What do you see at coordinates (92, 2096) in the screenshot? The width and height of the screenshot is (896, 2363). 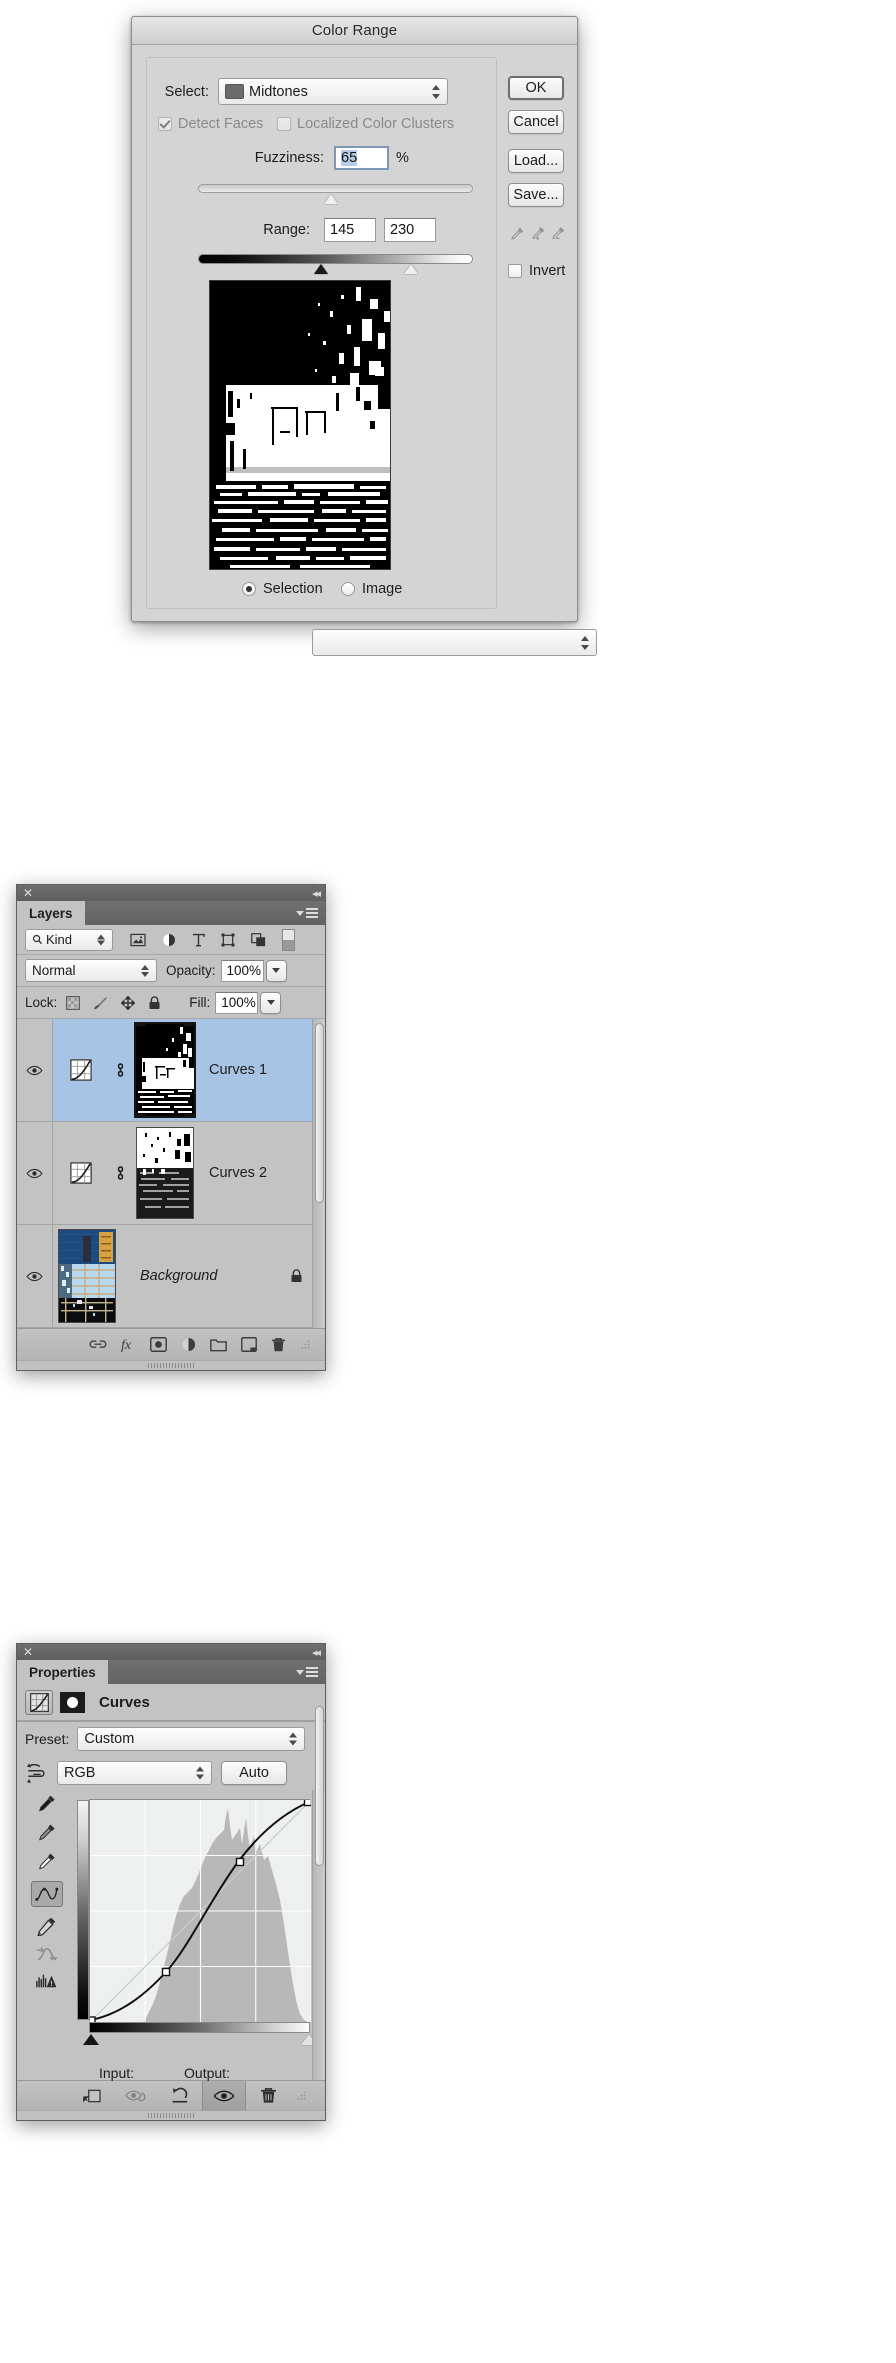 I see `clip-to-layer-button` at bounding box center [92, 2096].